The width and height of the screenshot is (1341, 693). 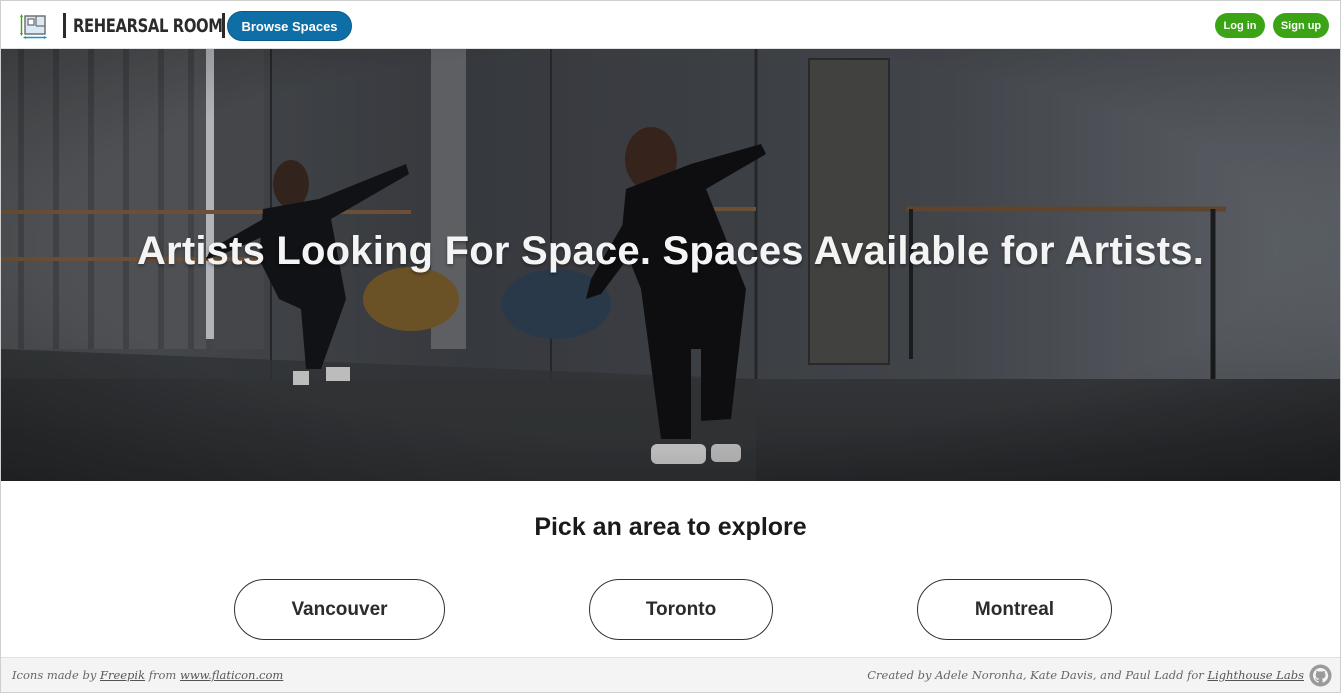 What do you see at coordinates (339, 609) in the screenshot?
I see `area-button-vancouver: Vancouver` at bounding box center [339, 609].